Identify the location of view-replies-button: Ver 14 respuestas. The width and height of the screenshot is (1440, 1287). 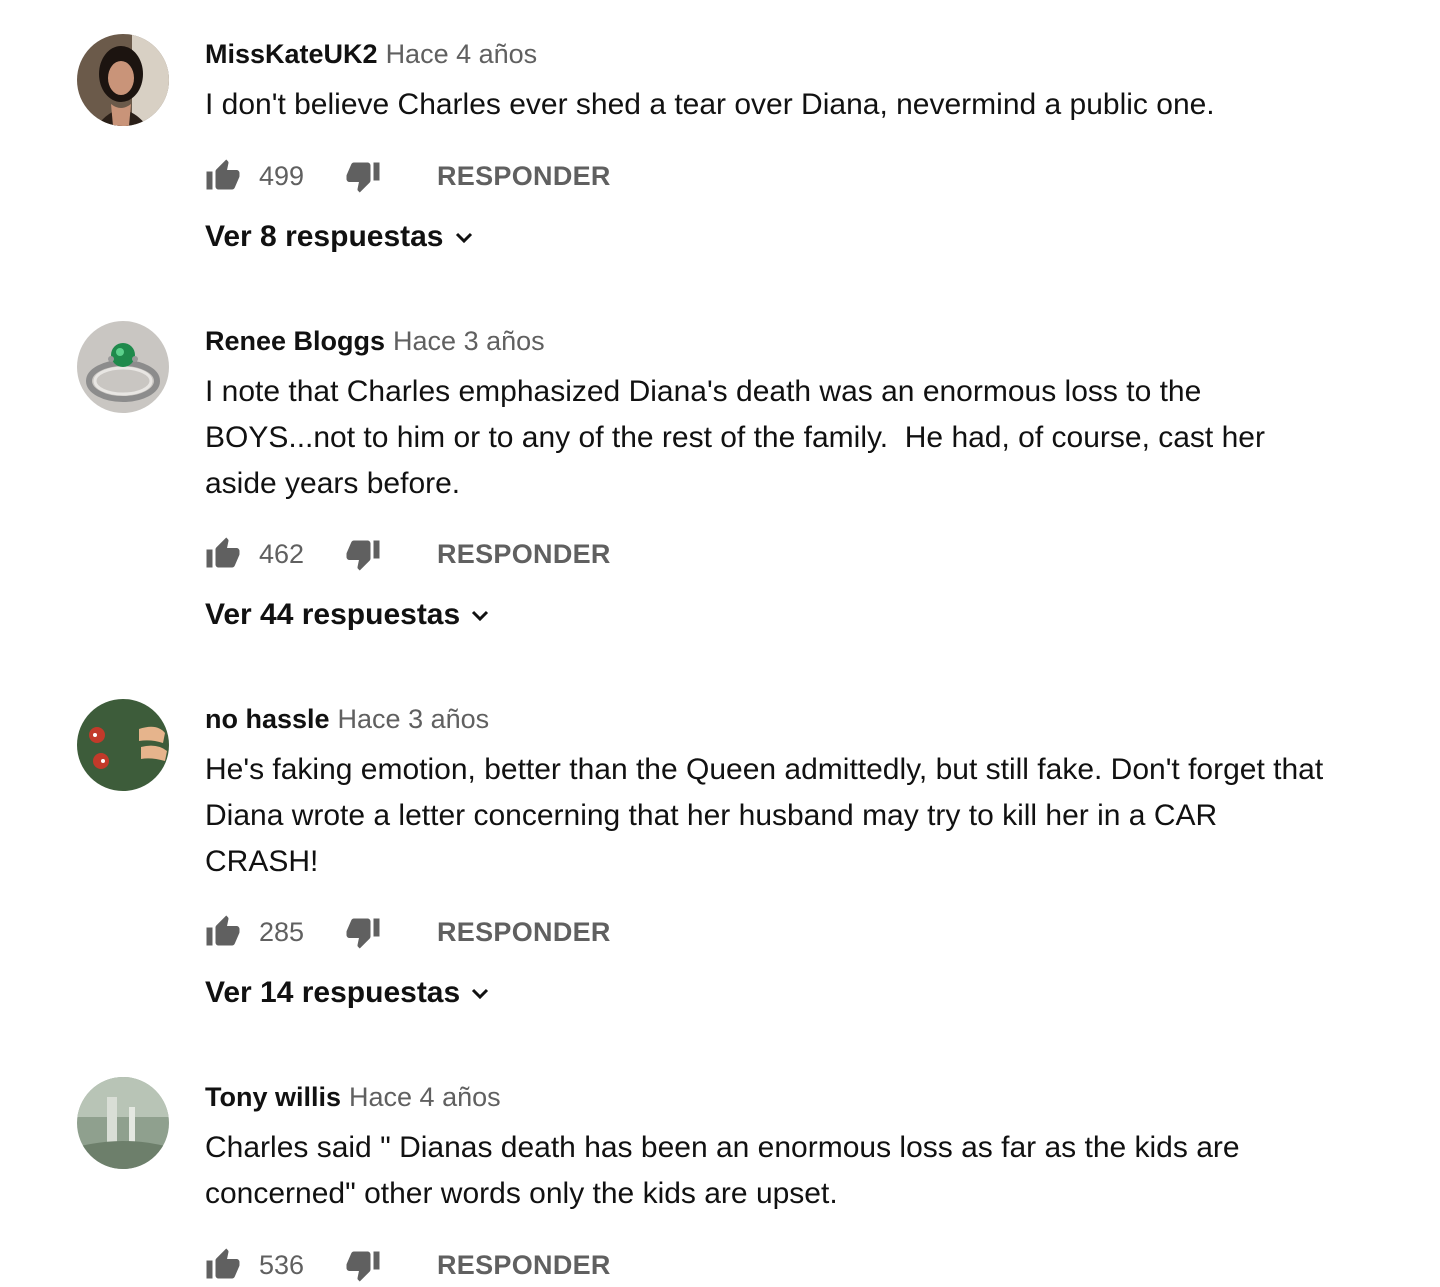
(348, 993).